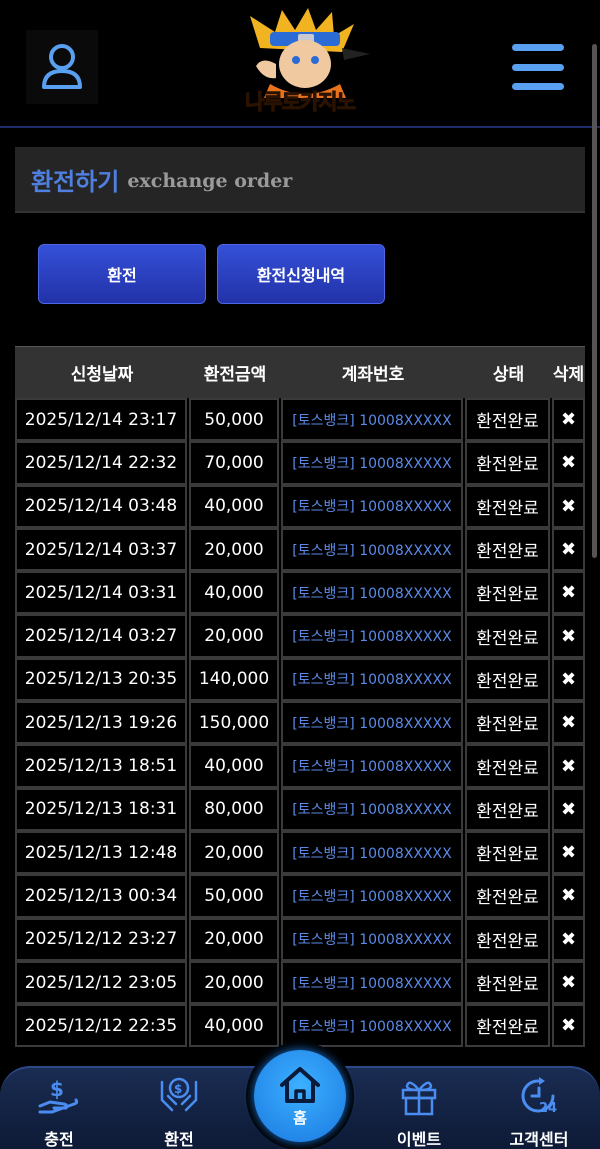 The image size is (600, 1149). What do you see at coordinates (234, 723) in the screenshot?
I see `cell-amount: 150,000` at bounding box center [234, 723].